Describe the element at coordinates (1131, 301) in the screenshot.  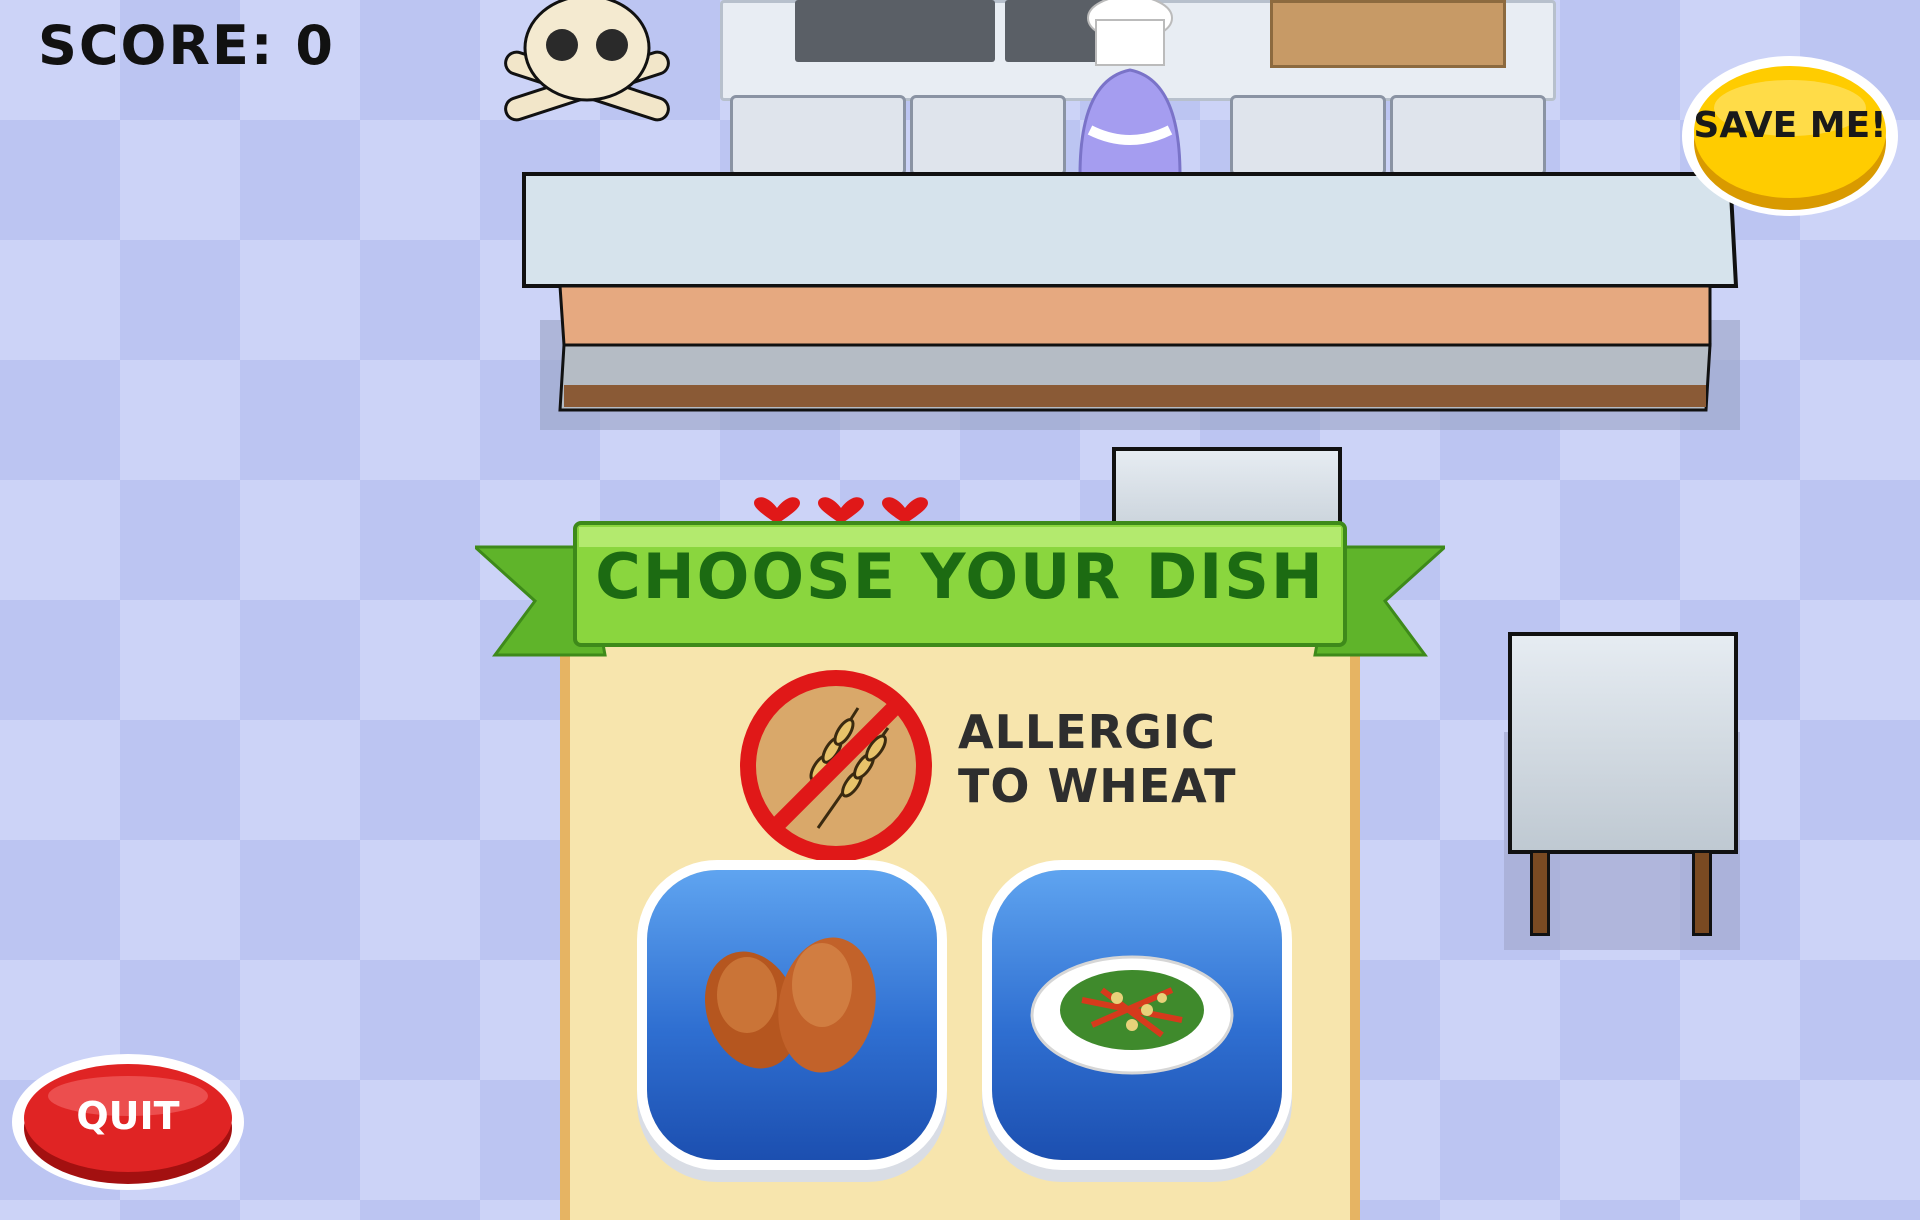
I see `front-counter` at that location.